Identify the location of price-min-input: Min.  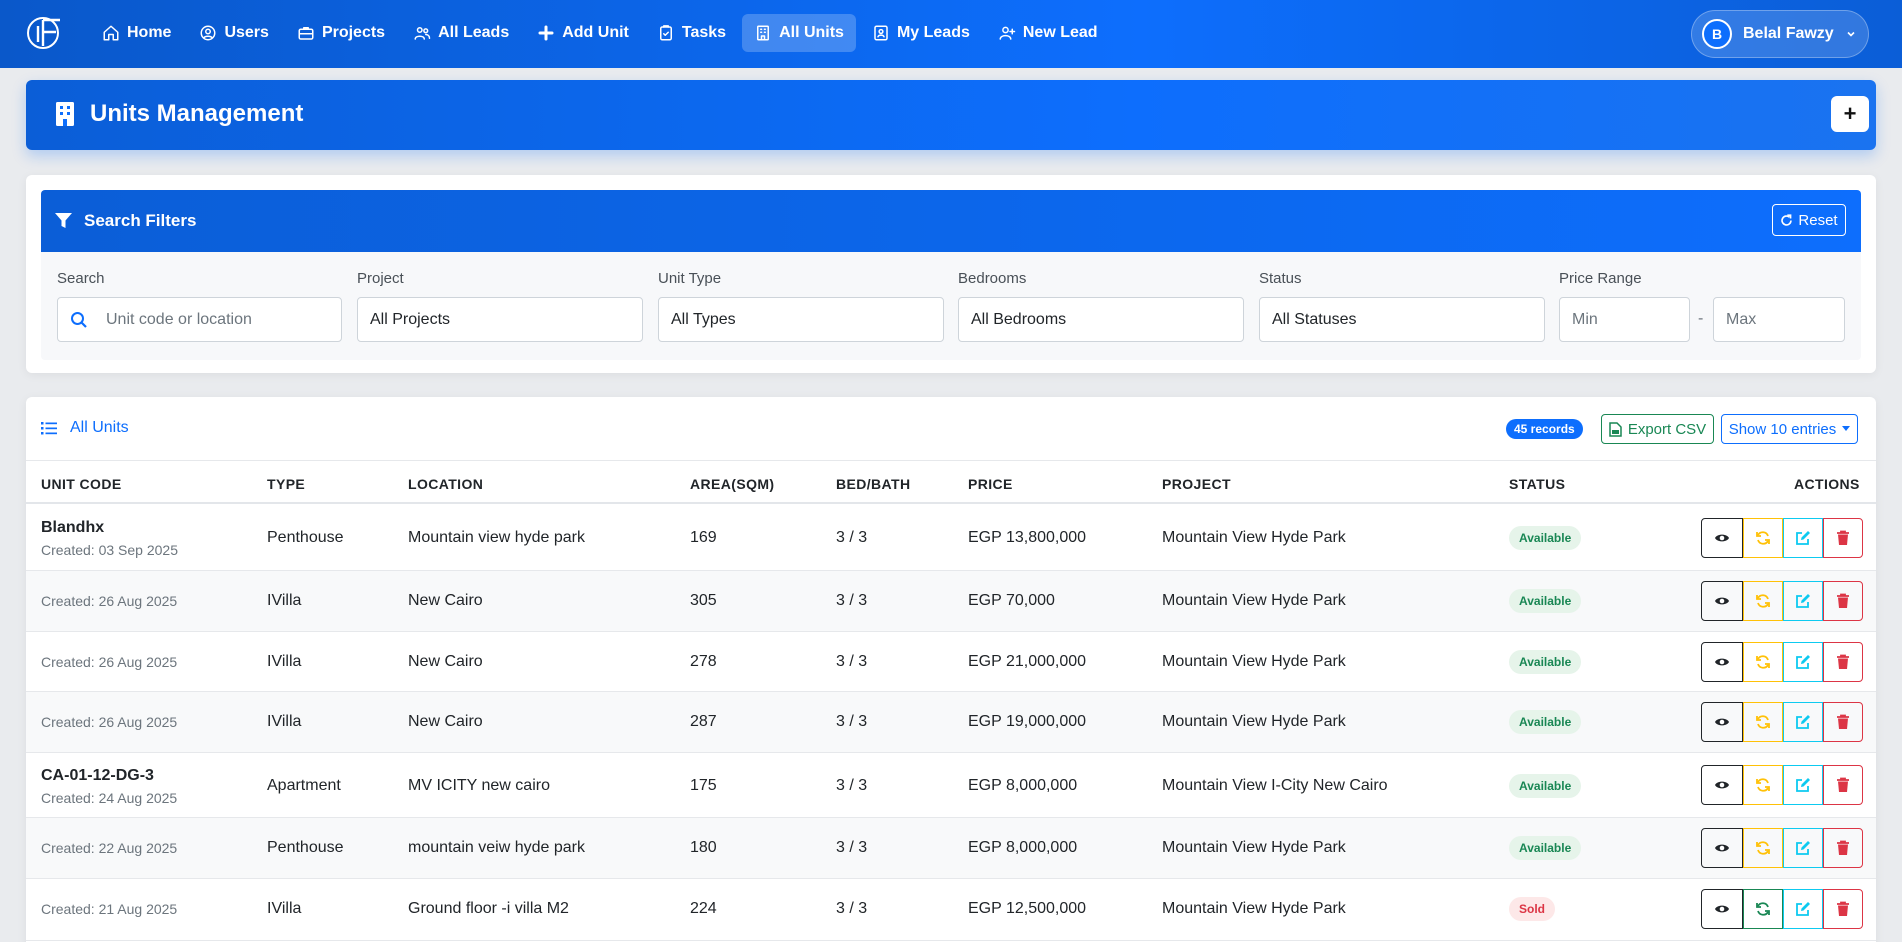
(1624, 319).